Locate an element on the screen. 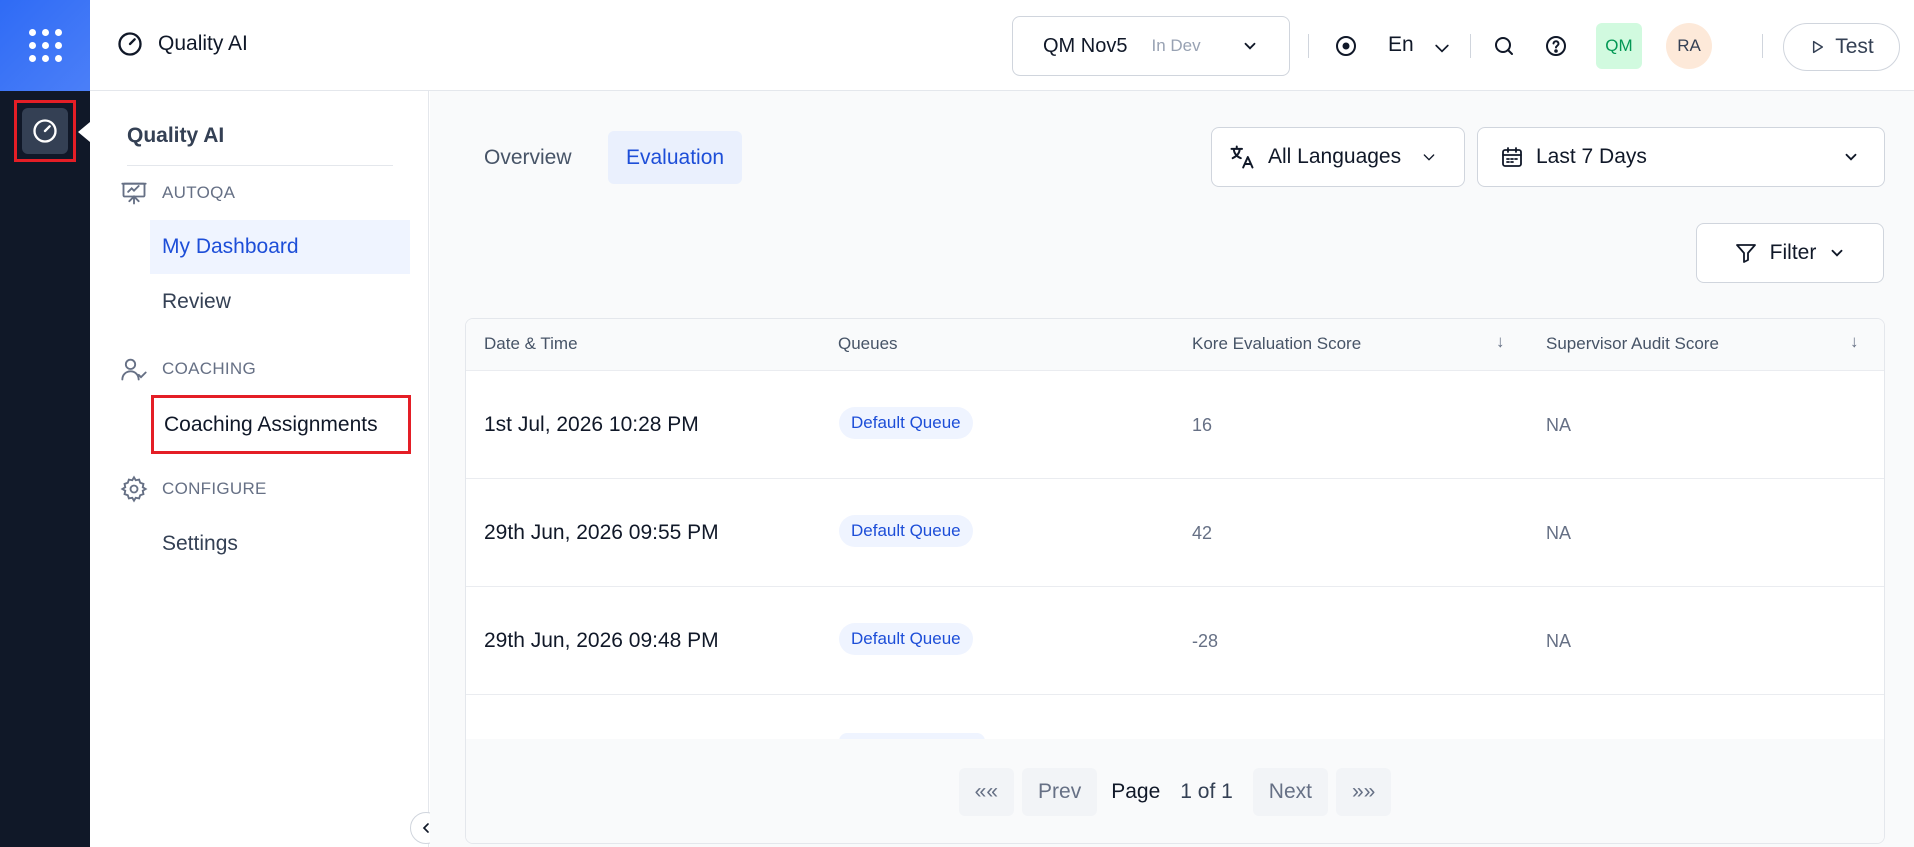 The width and height of the screenshot is (1914, 847). section-coaching: COACHING is located at coordinates (188, 369).